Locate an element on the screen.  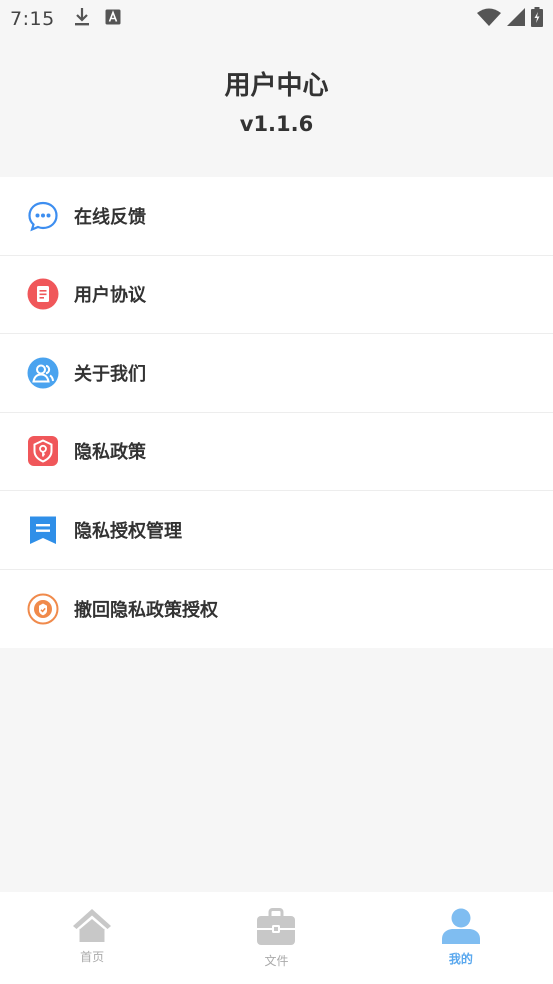
tab-files: 文件 is located at coordinates (276, 938).